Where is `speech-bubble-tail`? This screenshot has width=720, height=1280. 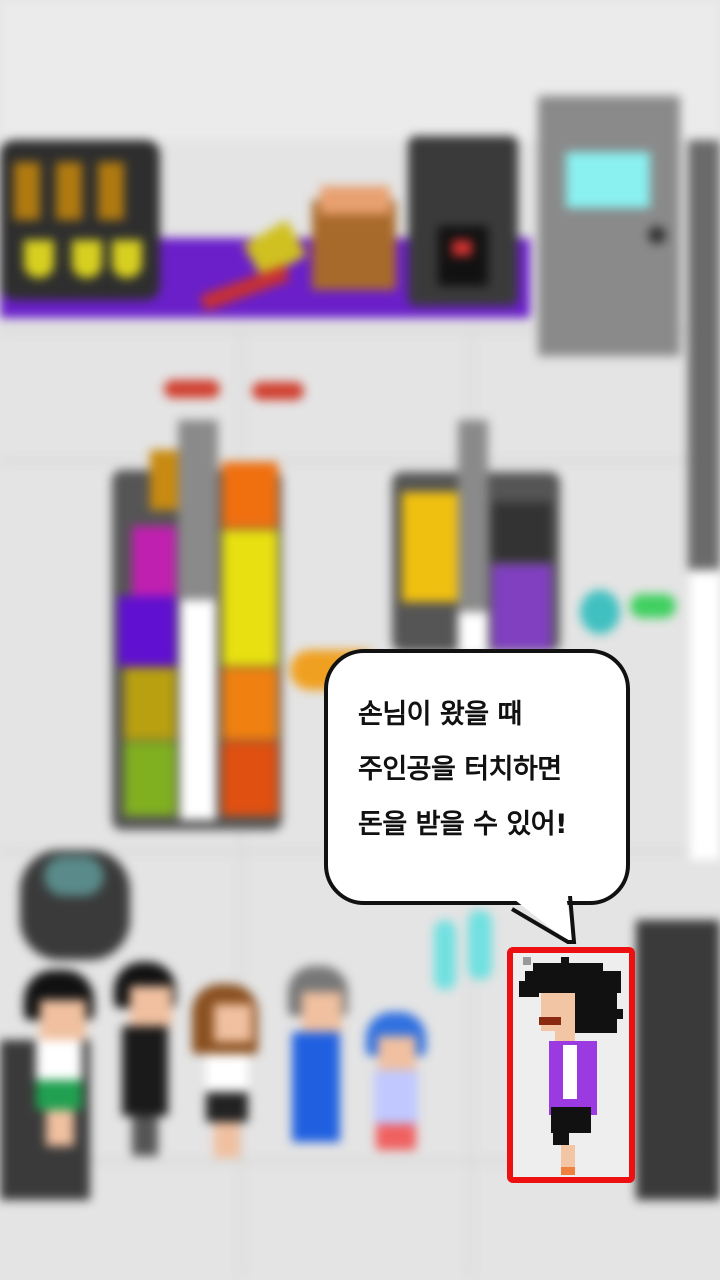
speech-bubble-tail is located at coordinates (543, 920).